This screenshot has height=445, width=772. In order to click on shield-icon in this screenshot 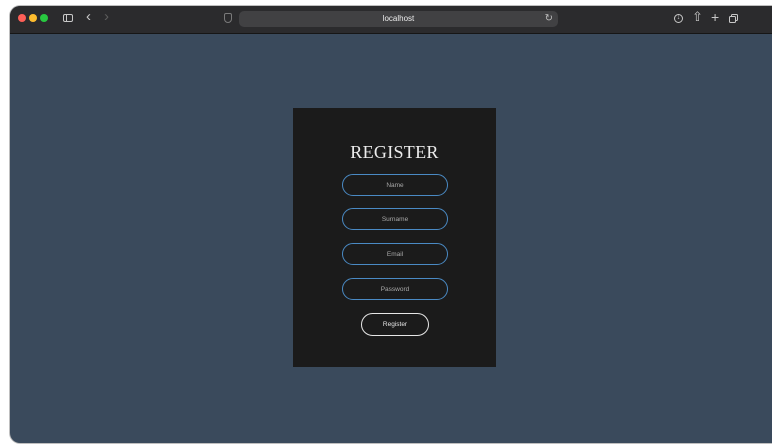, I will do `click(228, 18)`.